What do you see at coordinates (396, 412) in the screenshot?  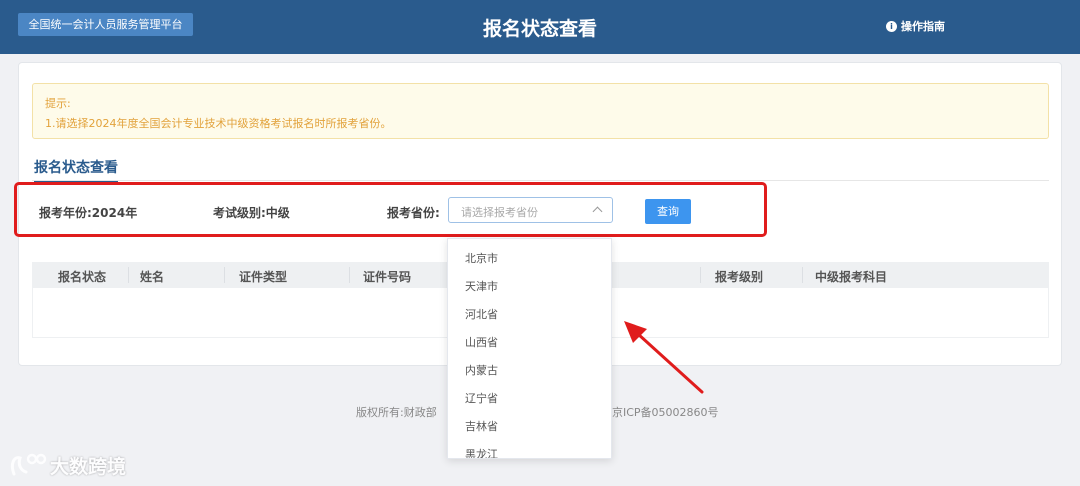 I see `footer-copyright: 版权所有:财政部` at bounding box center [396, 412].